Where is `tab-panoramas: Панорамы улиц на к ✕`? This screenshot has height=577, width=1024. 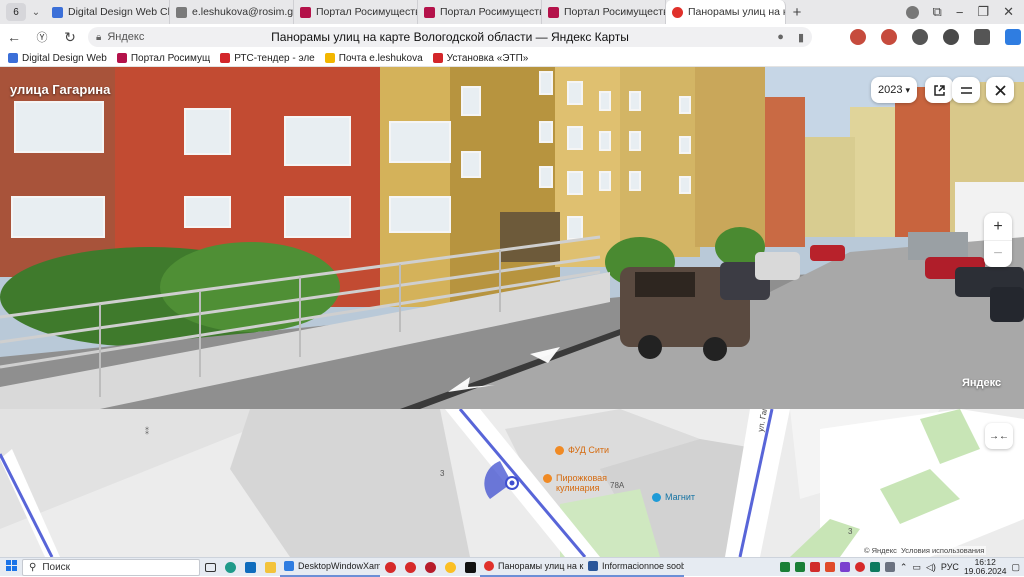 tab-panoramas: Панорамы улиц на к ✕ is located at coordinates (726, 12).